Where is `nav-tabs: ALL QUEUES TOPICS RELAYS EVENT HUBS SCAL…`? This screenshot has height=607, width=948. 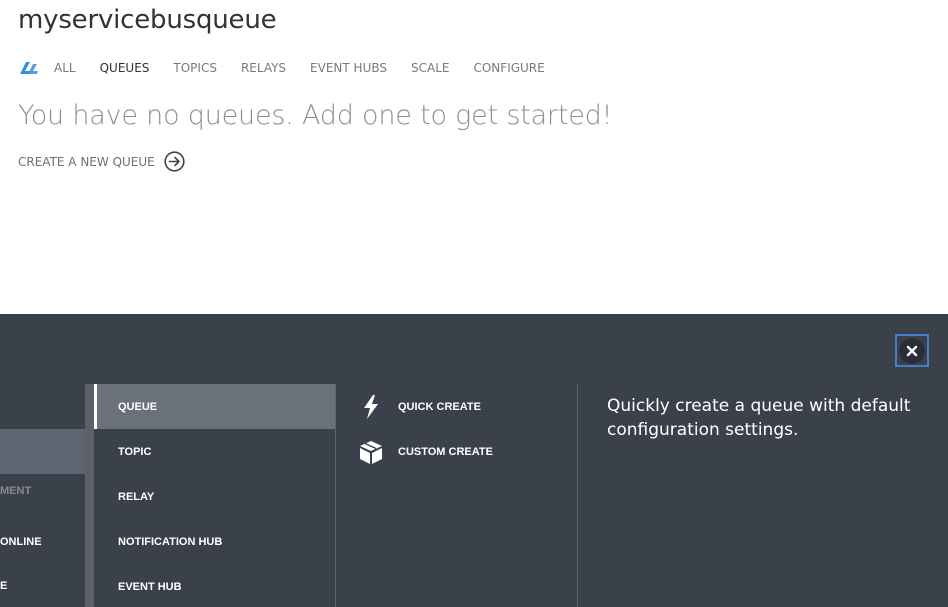 nav-tabs: ALL QUEUES TOPICS RELAYS EVENT HUBS SCAL… is located at coordinates (293, 68).